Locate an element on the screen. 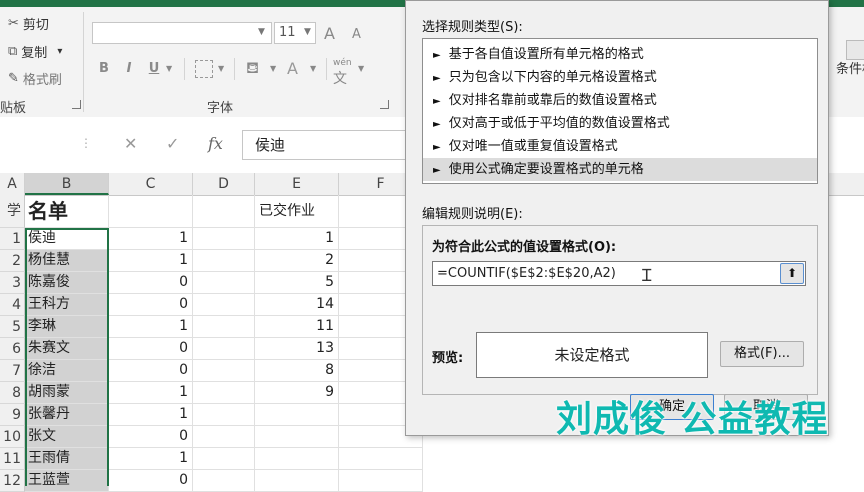 The image size is (864, 492). formula-input: 侯迪 is located at coordinates (327, 145).